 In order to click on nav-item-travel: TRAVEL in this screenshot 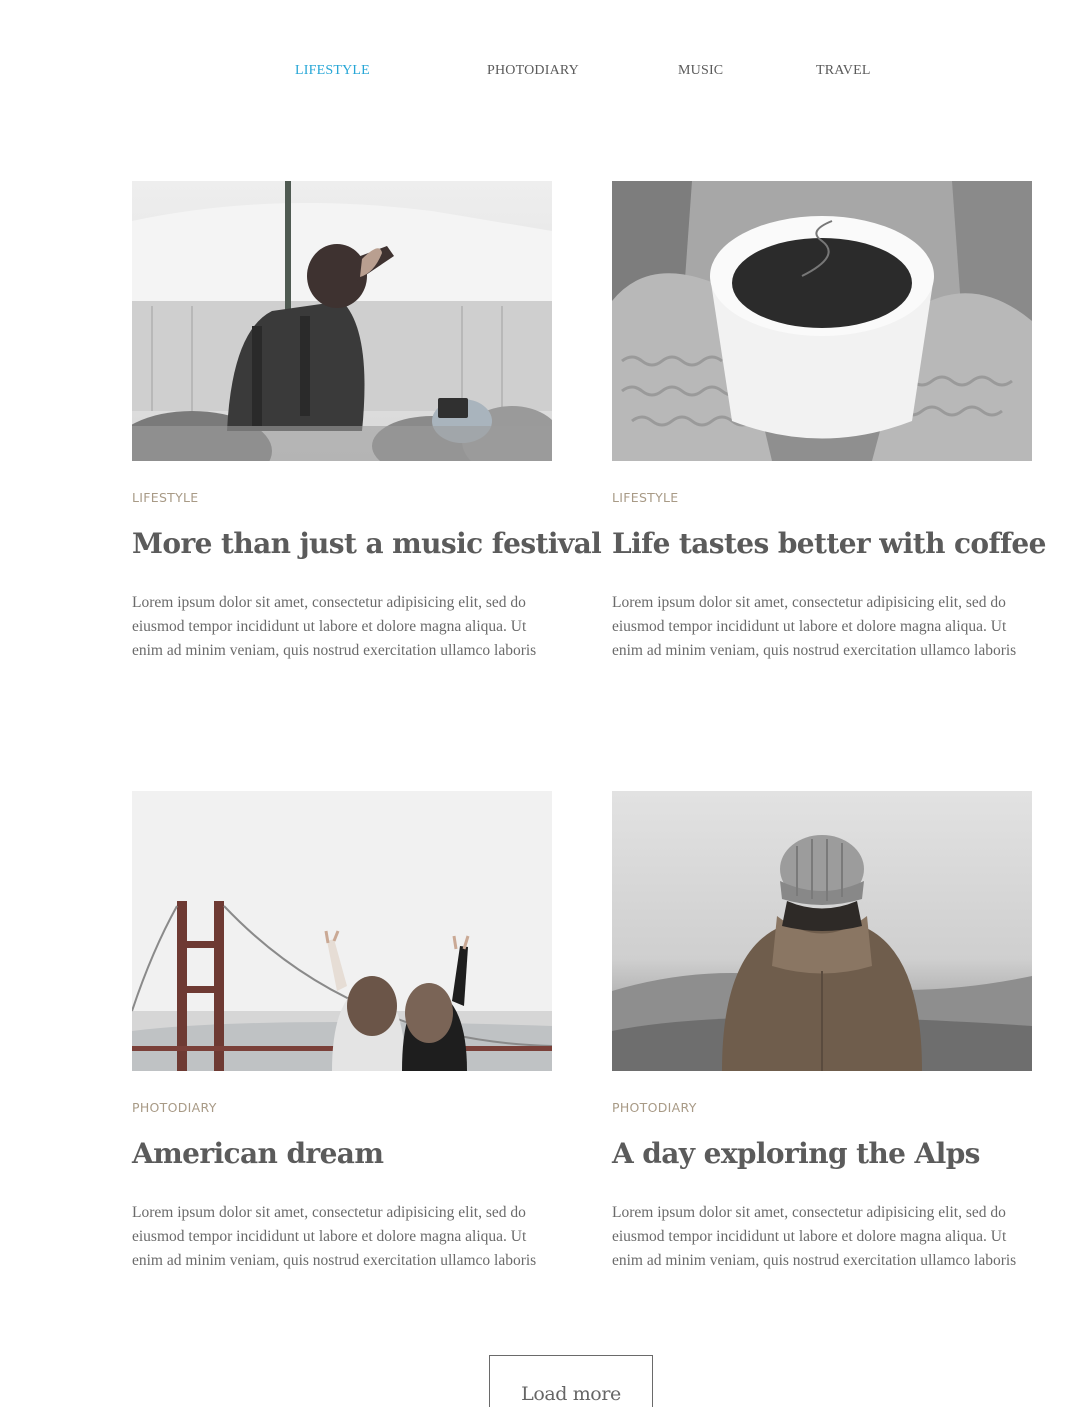, I will do `click(843, 71)`.